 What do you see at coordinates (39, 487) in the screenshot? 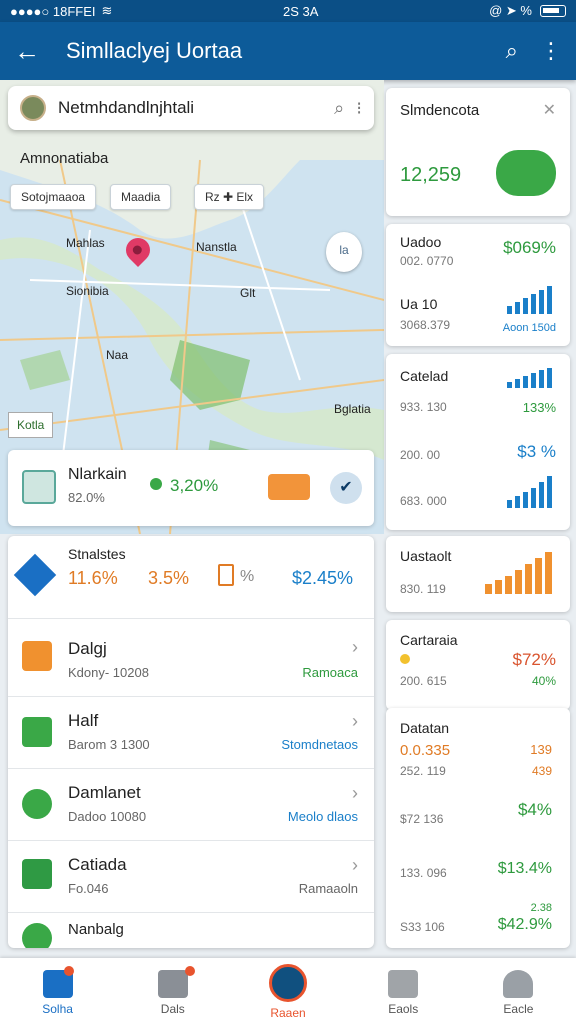
I see `wallet-icon` at bounding box center [39, 487].